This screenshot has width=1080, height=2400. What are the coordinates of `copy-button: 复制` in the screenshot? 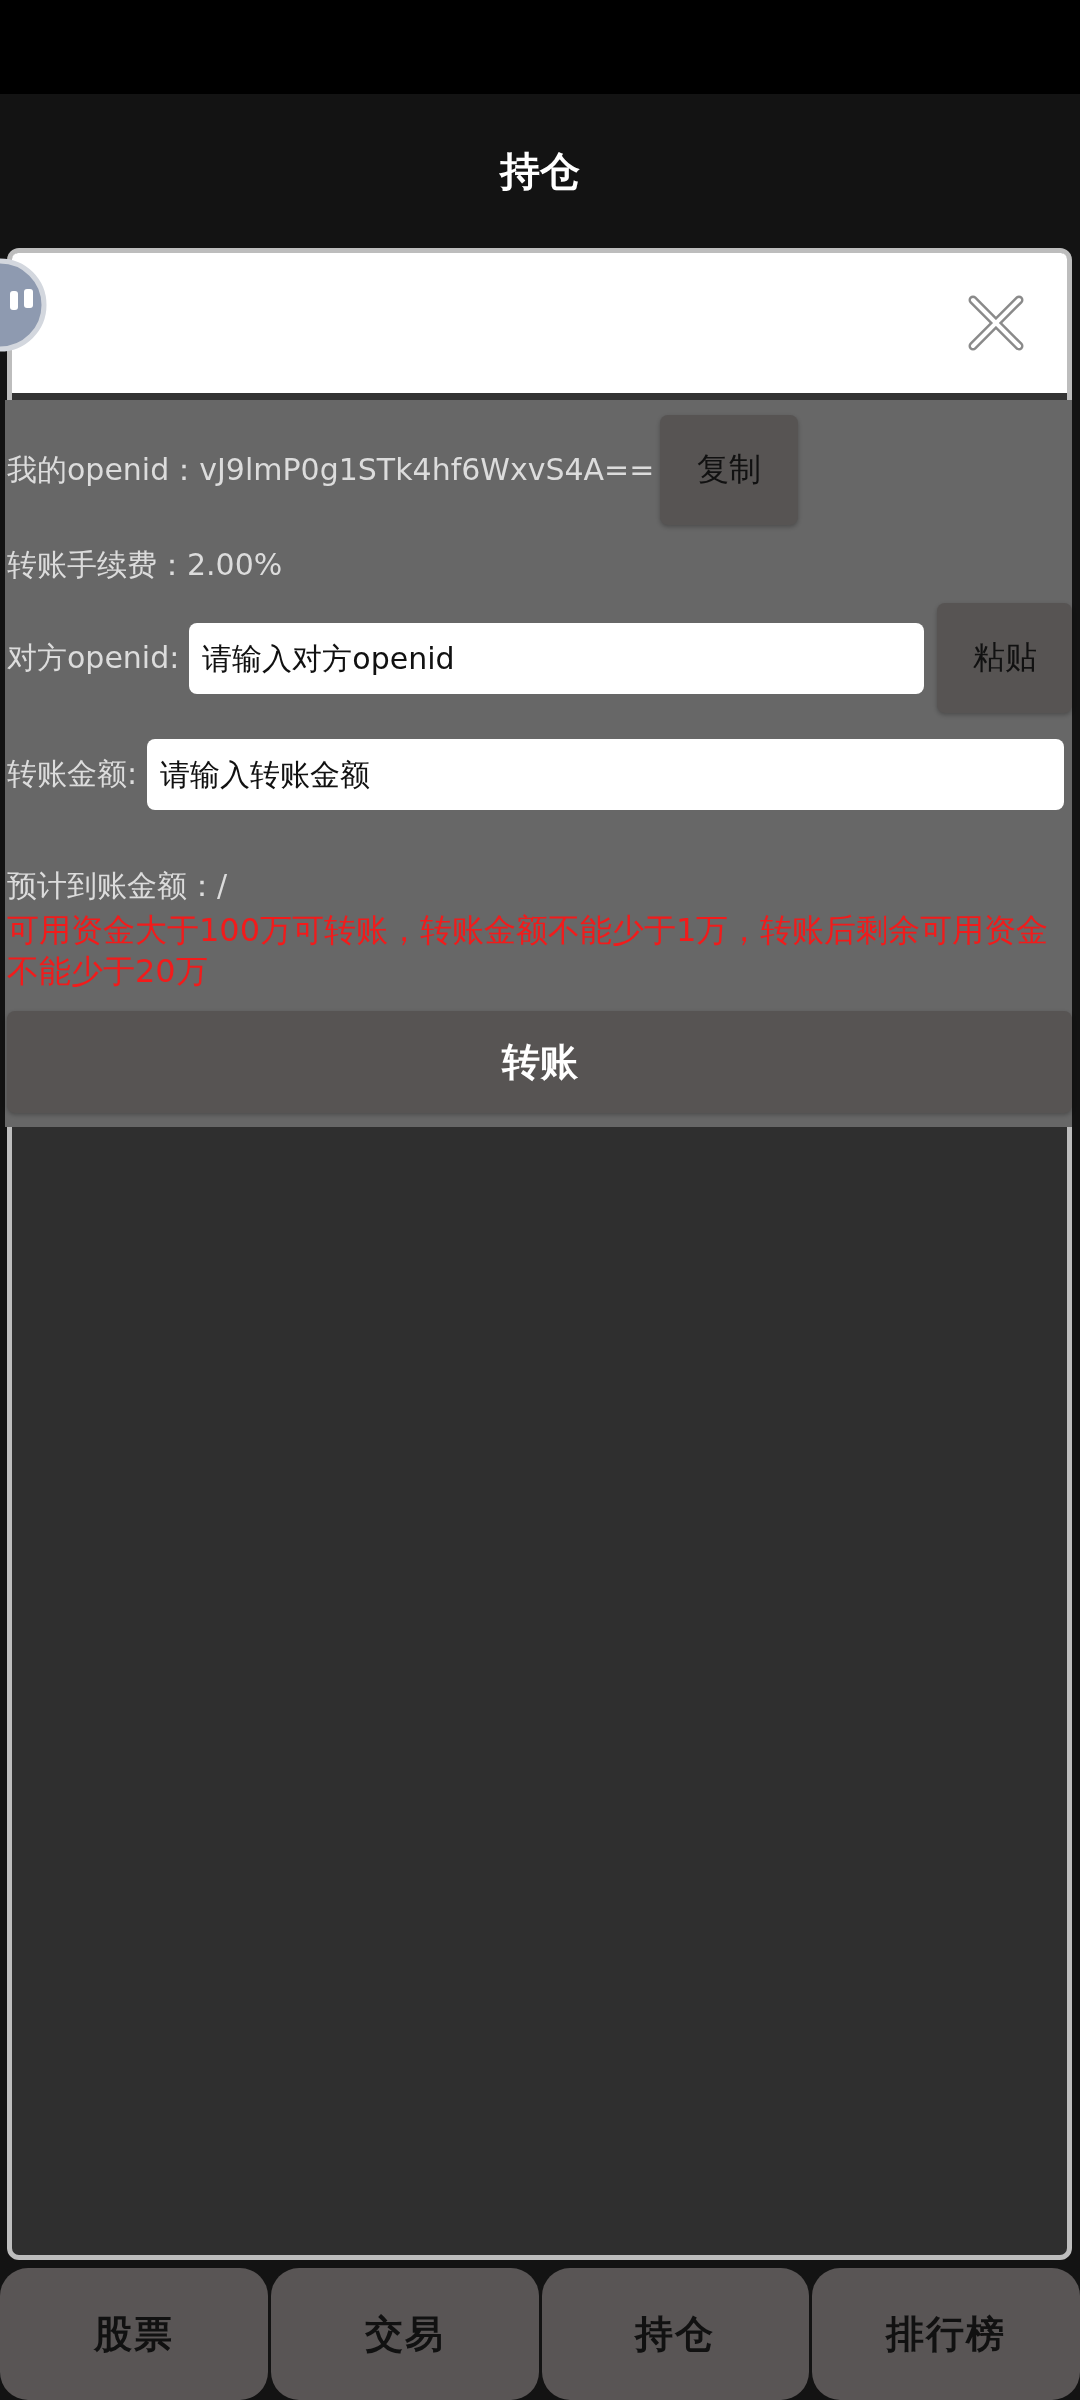 It's located at (729, 470).